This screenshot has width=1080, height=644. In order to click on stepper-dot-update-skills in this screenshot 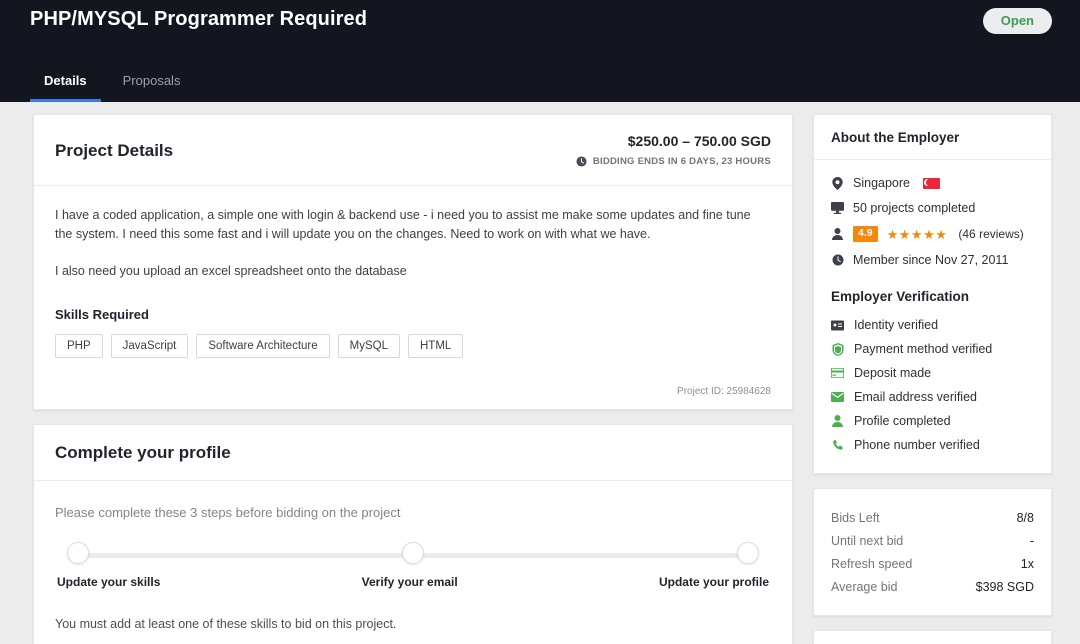, I will do `click(78, 553)`.